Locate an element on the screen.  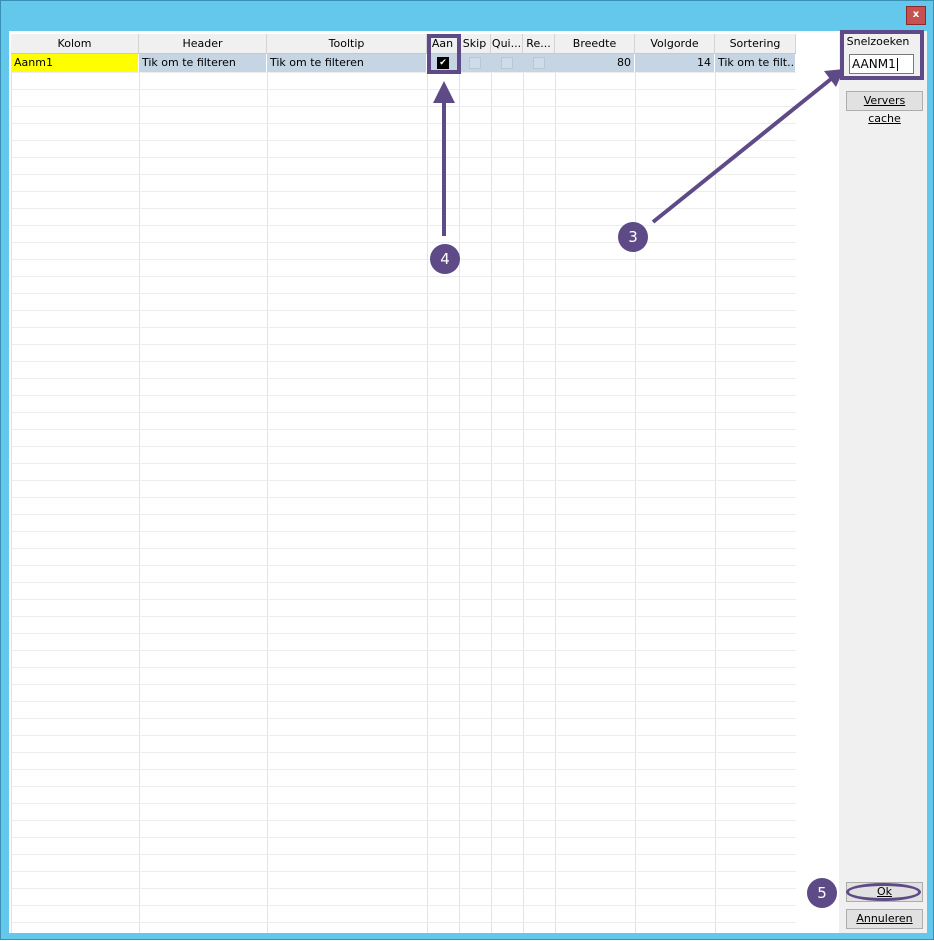
qui-checkbox is located at coordinates (507, 63).